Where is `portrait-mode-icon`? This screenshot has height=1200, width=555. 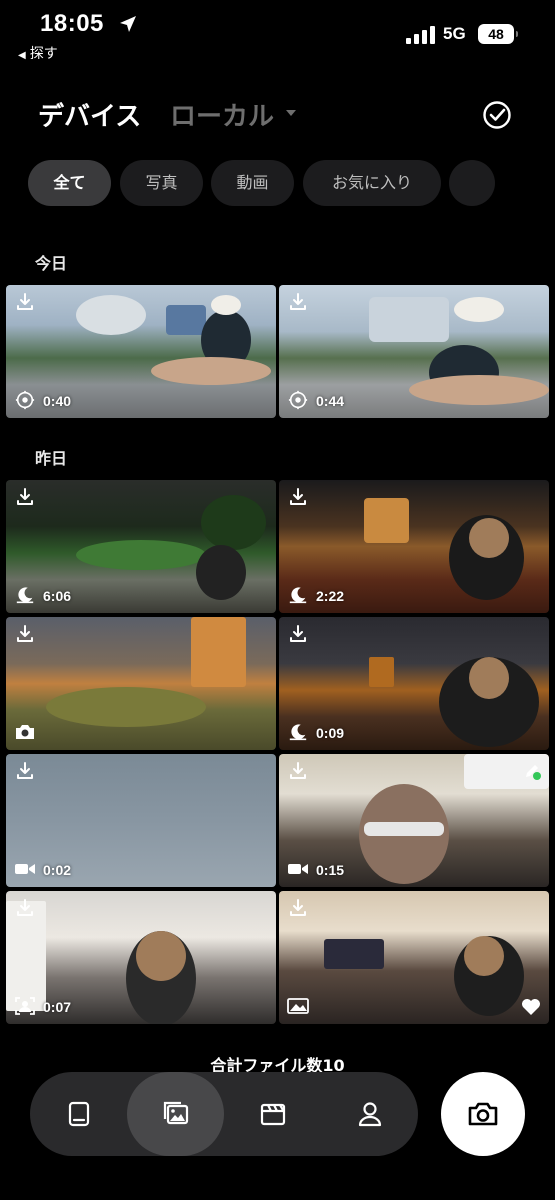
portrait-mode-icon is located at coordinates (25, 1006).